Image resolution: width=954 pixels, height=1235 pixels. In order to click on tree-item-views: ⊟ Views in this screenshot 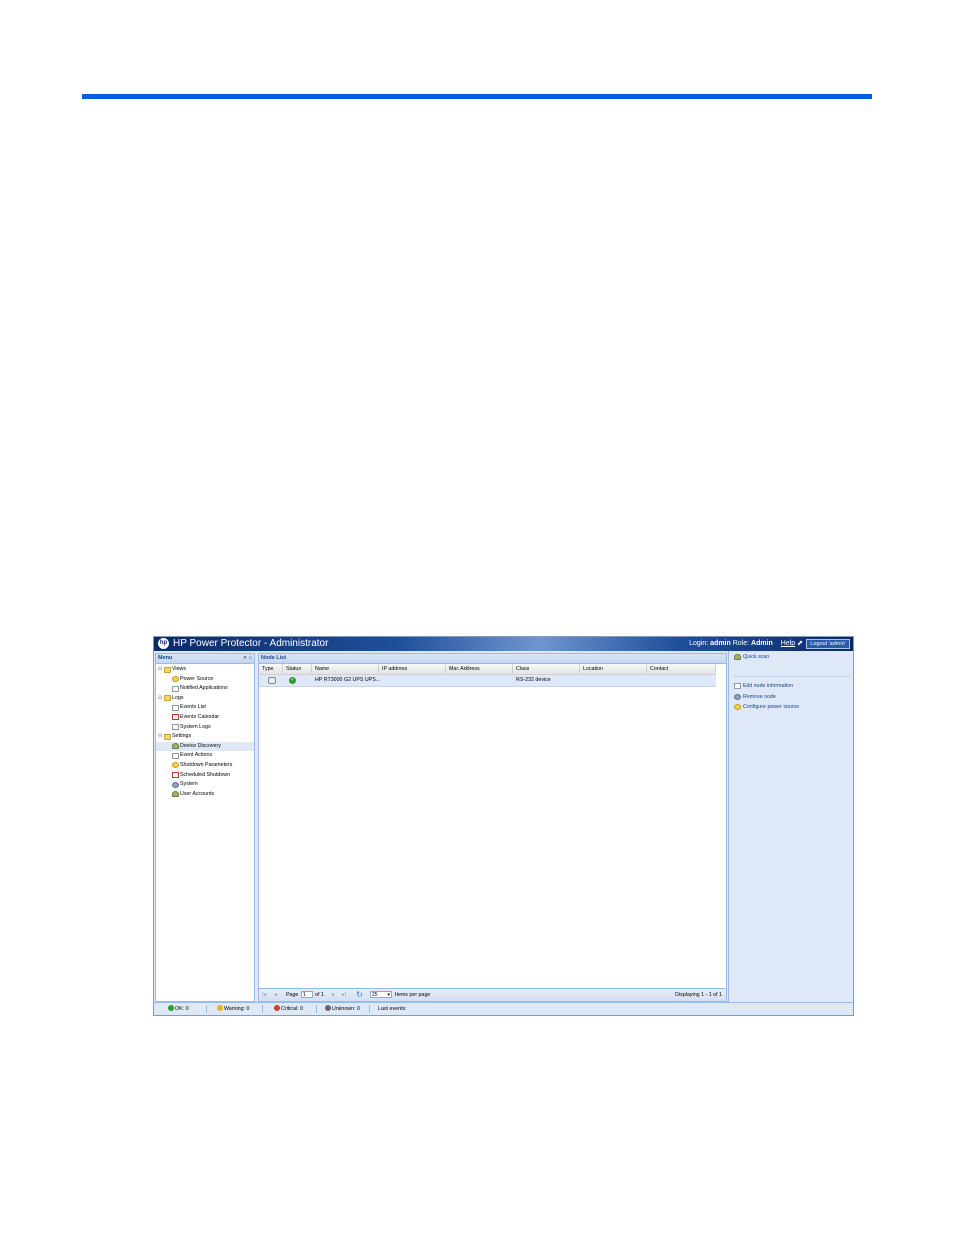, I will do `click(205, 670)`.